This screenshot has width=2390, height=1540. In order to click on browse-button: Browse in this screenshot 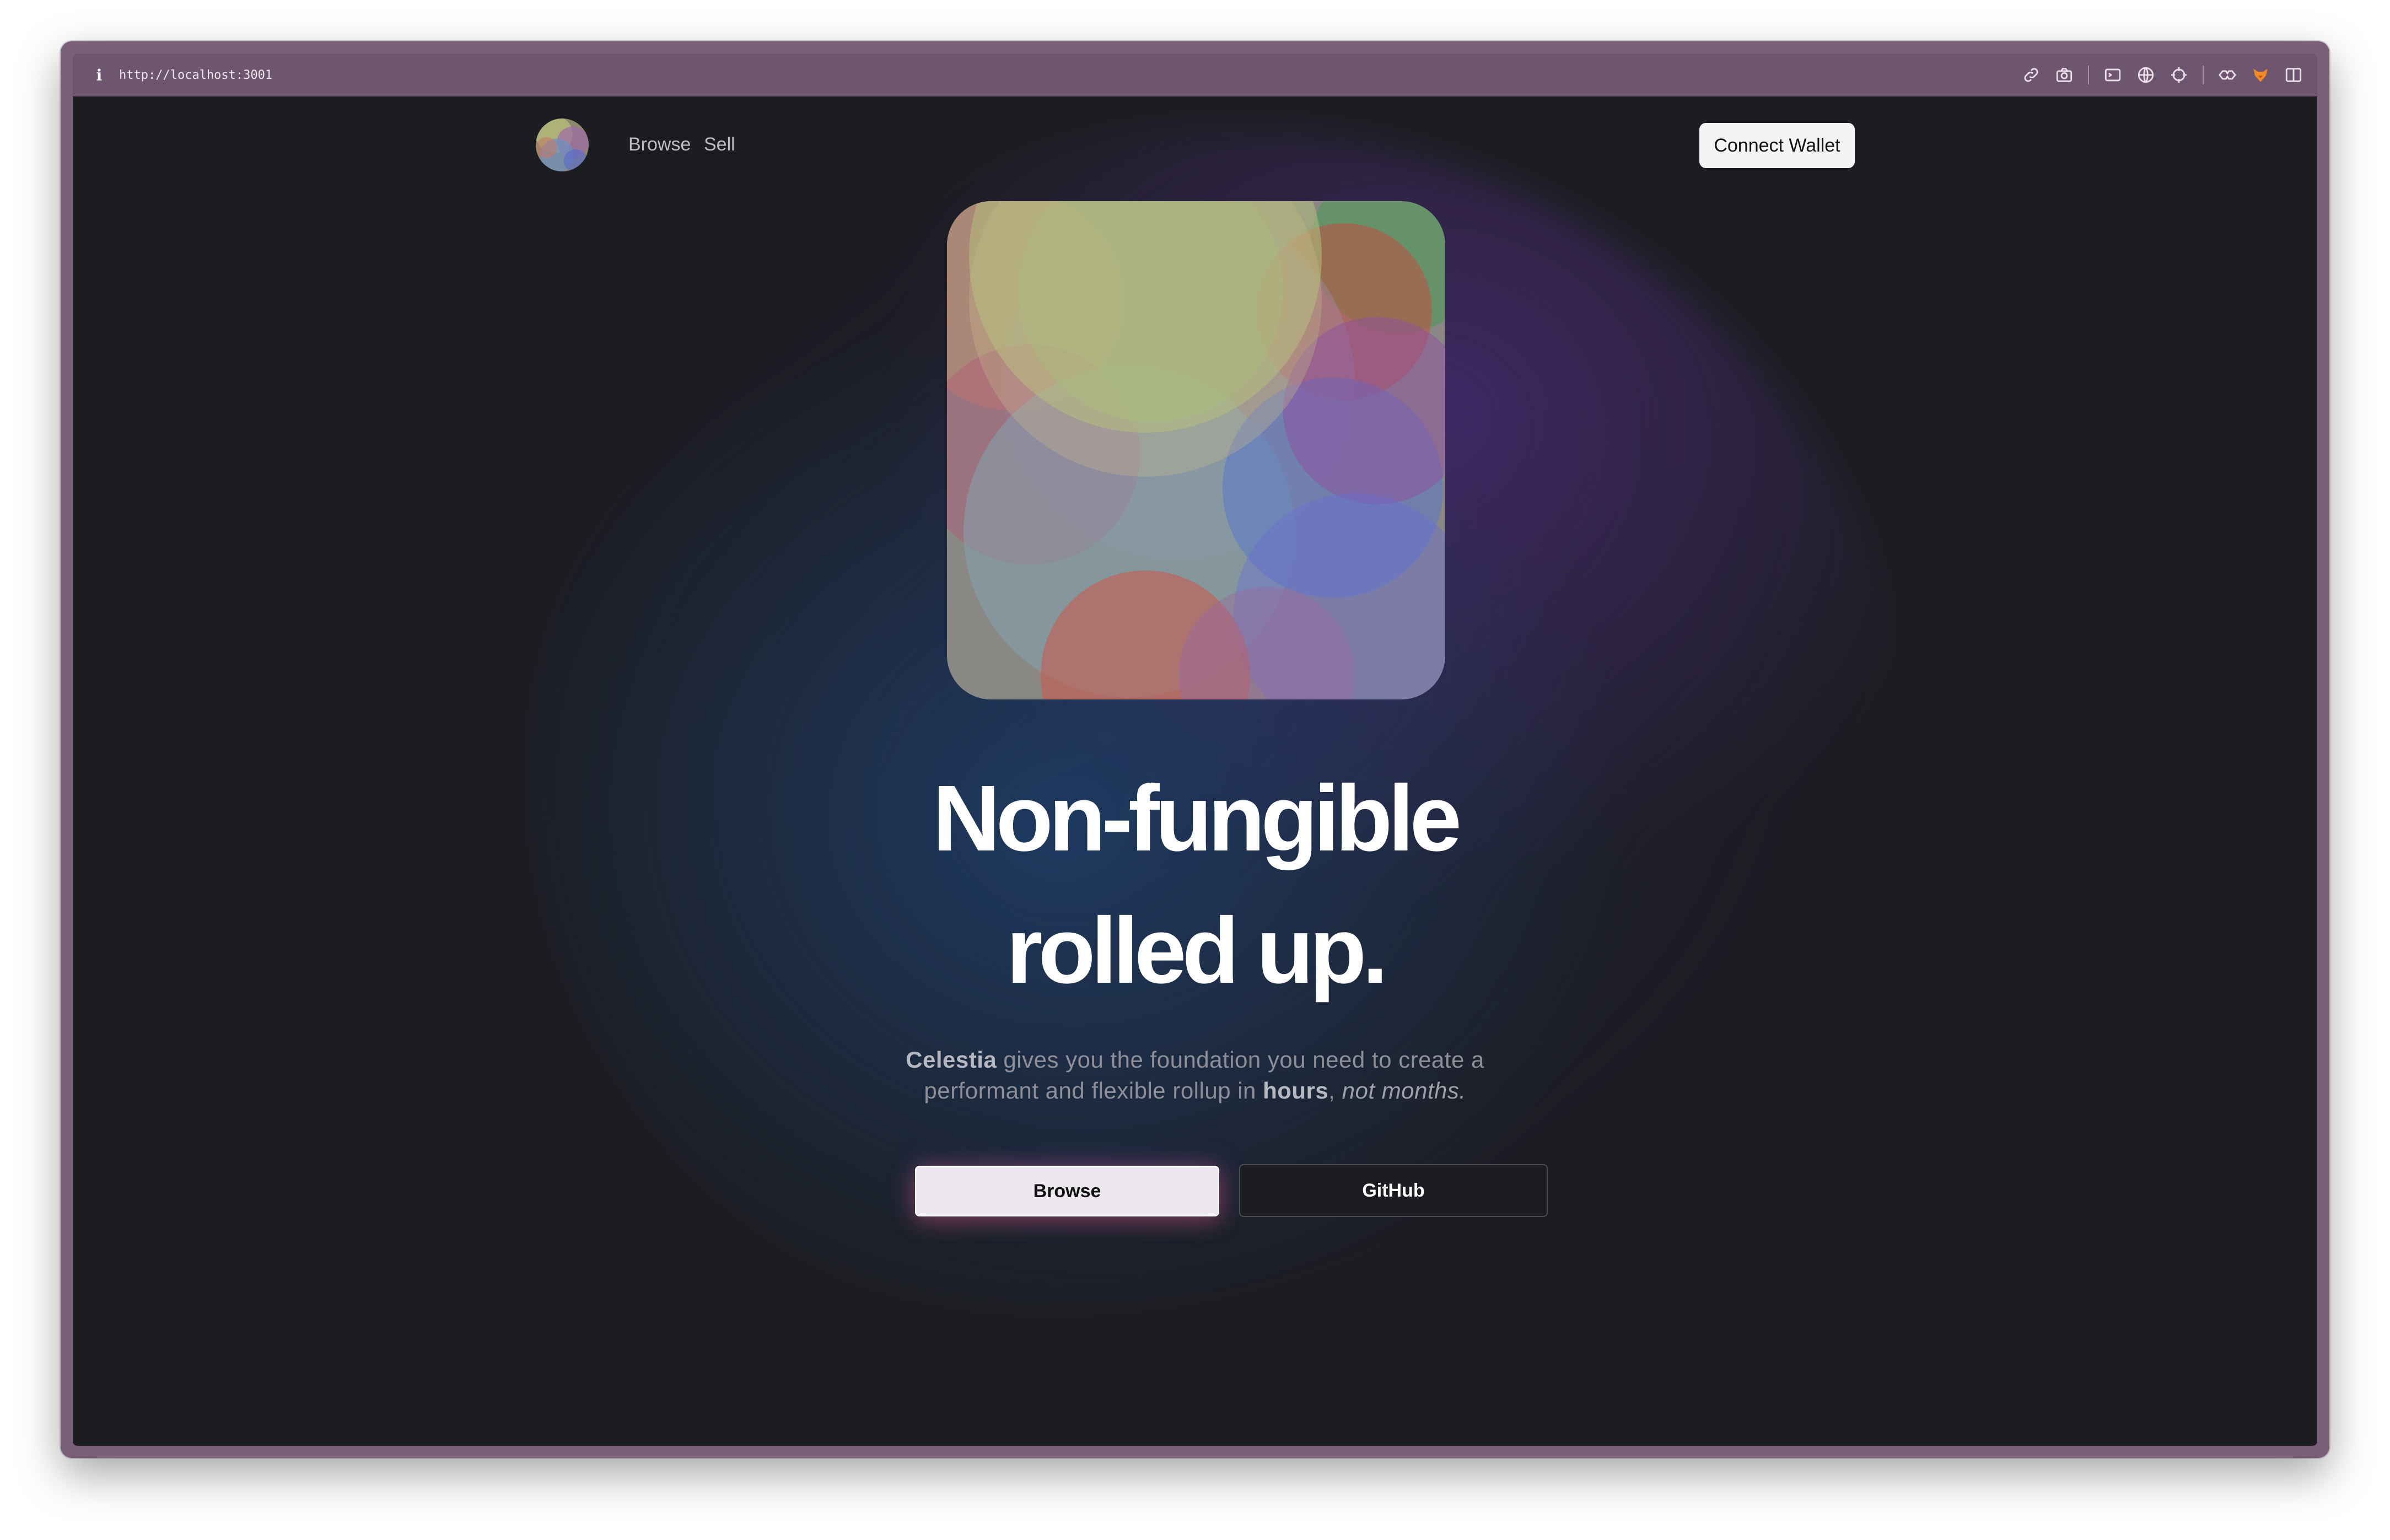, I will do `click(1067, 1191)`.